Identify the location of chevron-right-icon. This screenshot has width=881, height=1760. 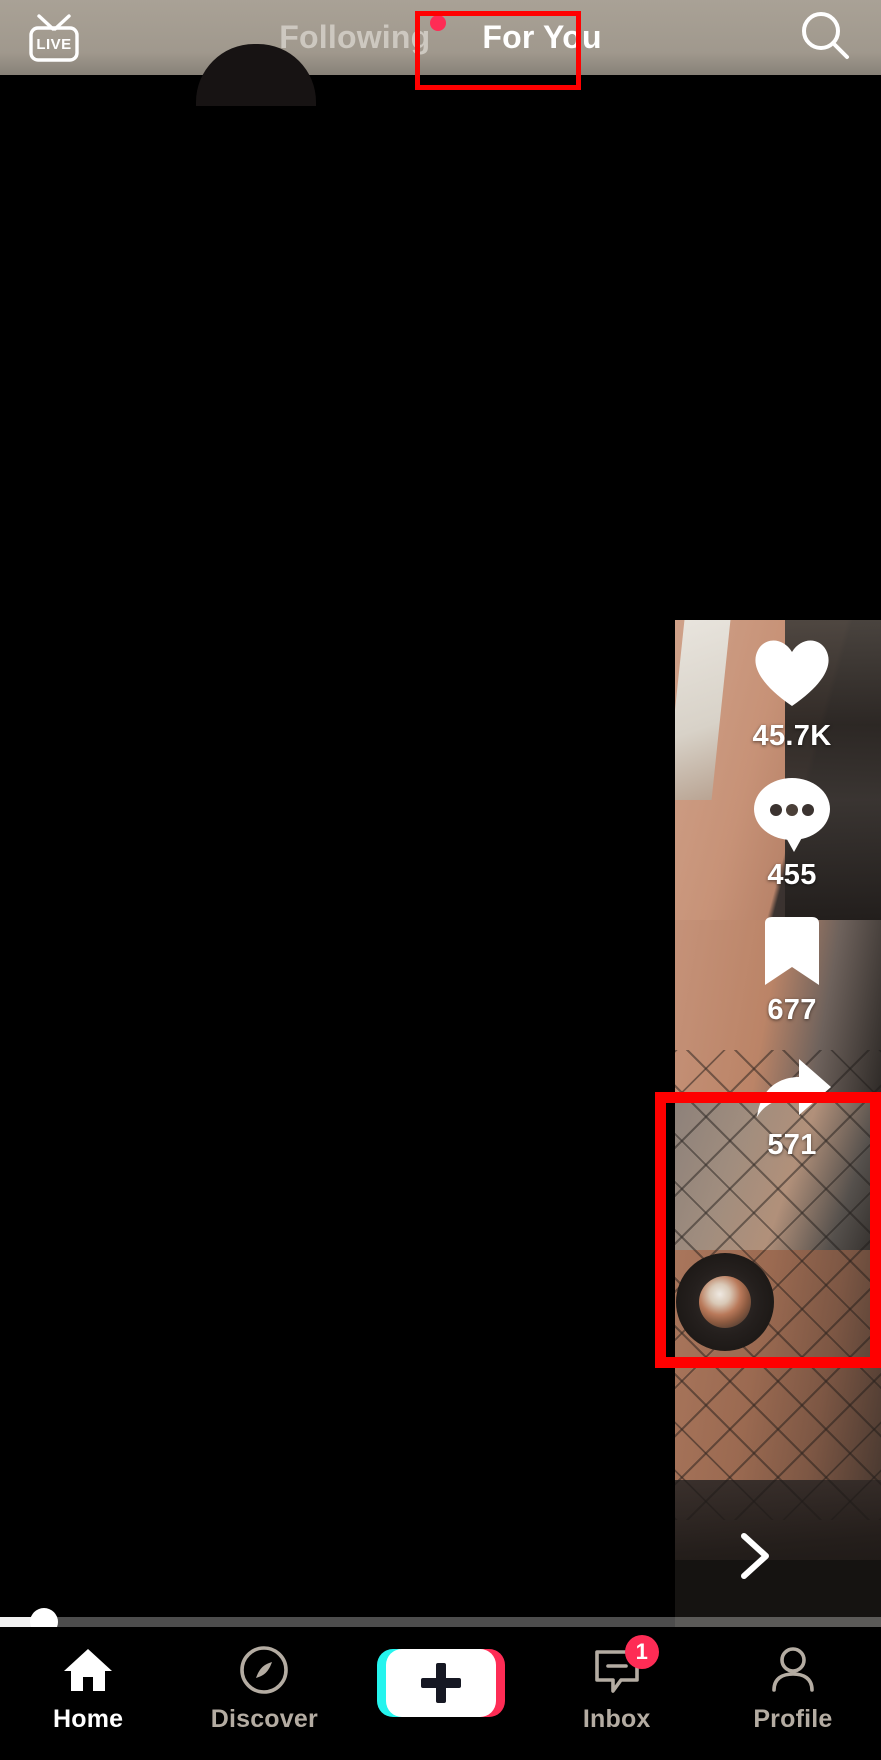
(754, 1559).